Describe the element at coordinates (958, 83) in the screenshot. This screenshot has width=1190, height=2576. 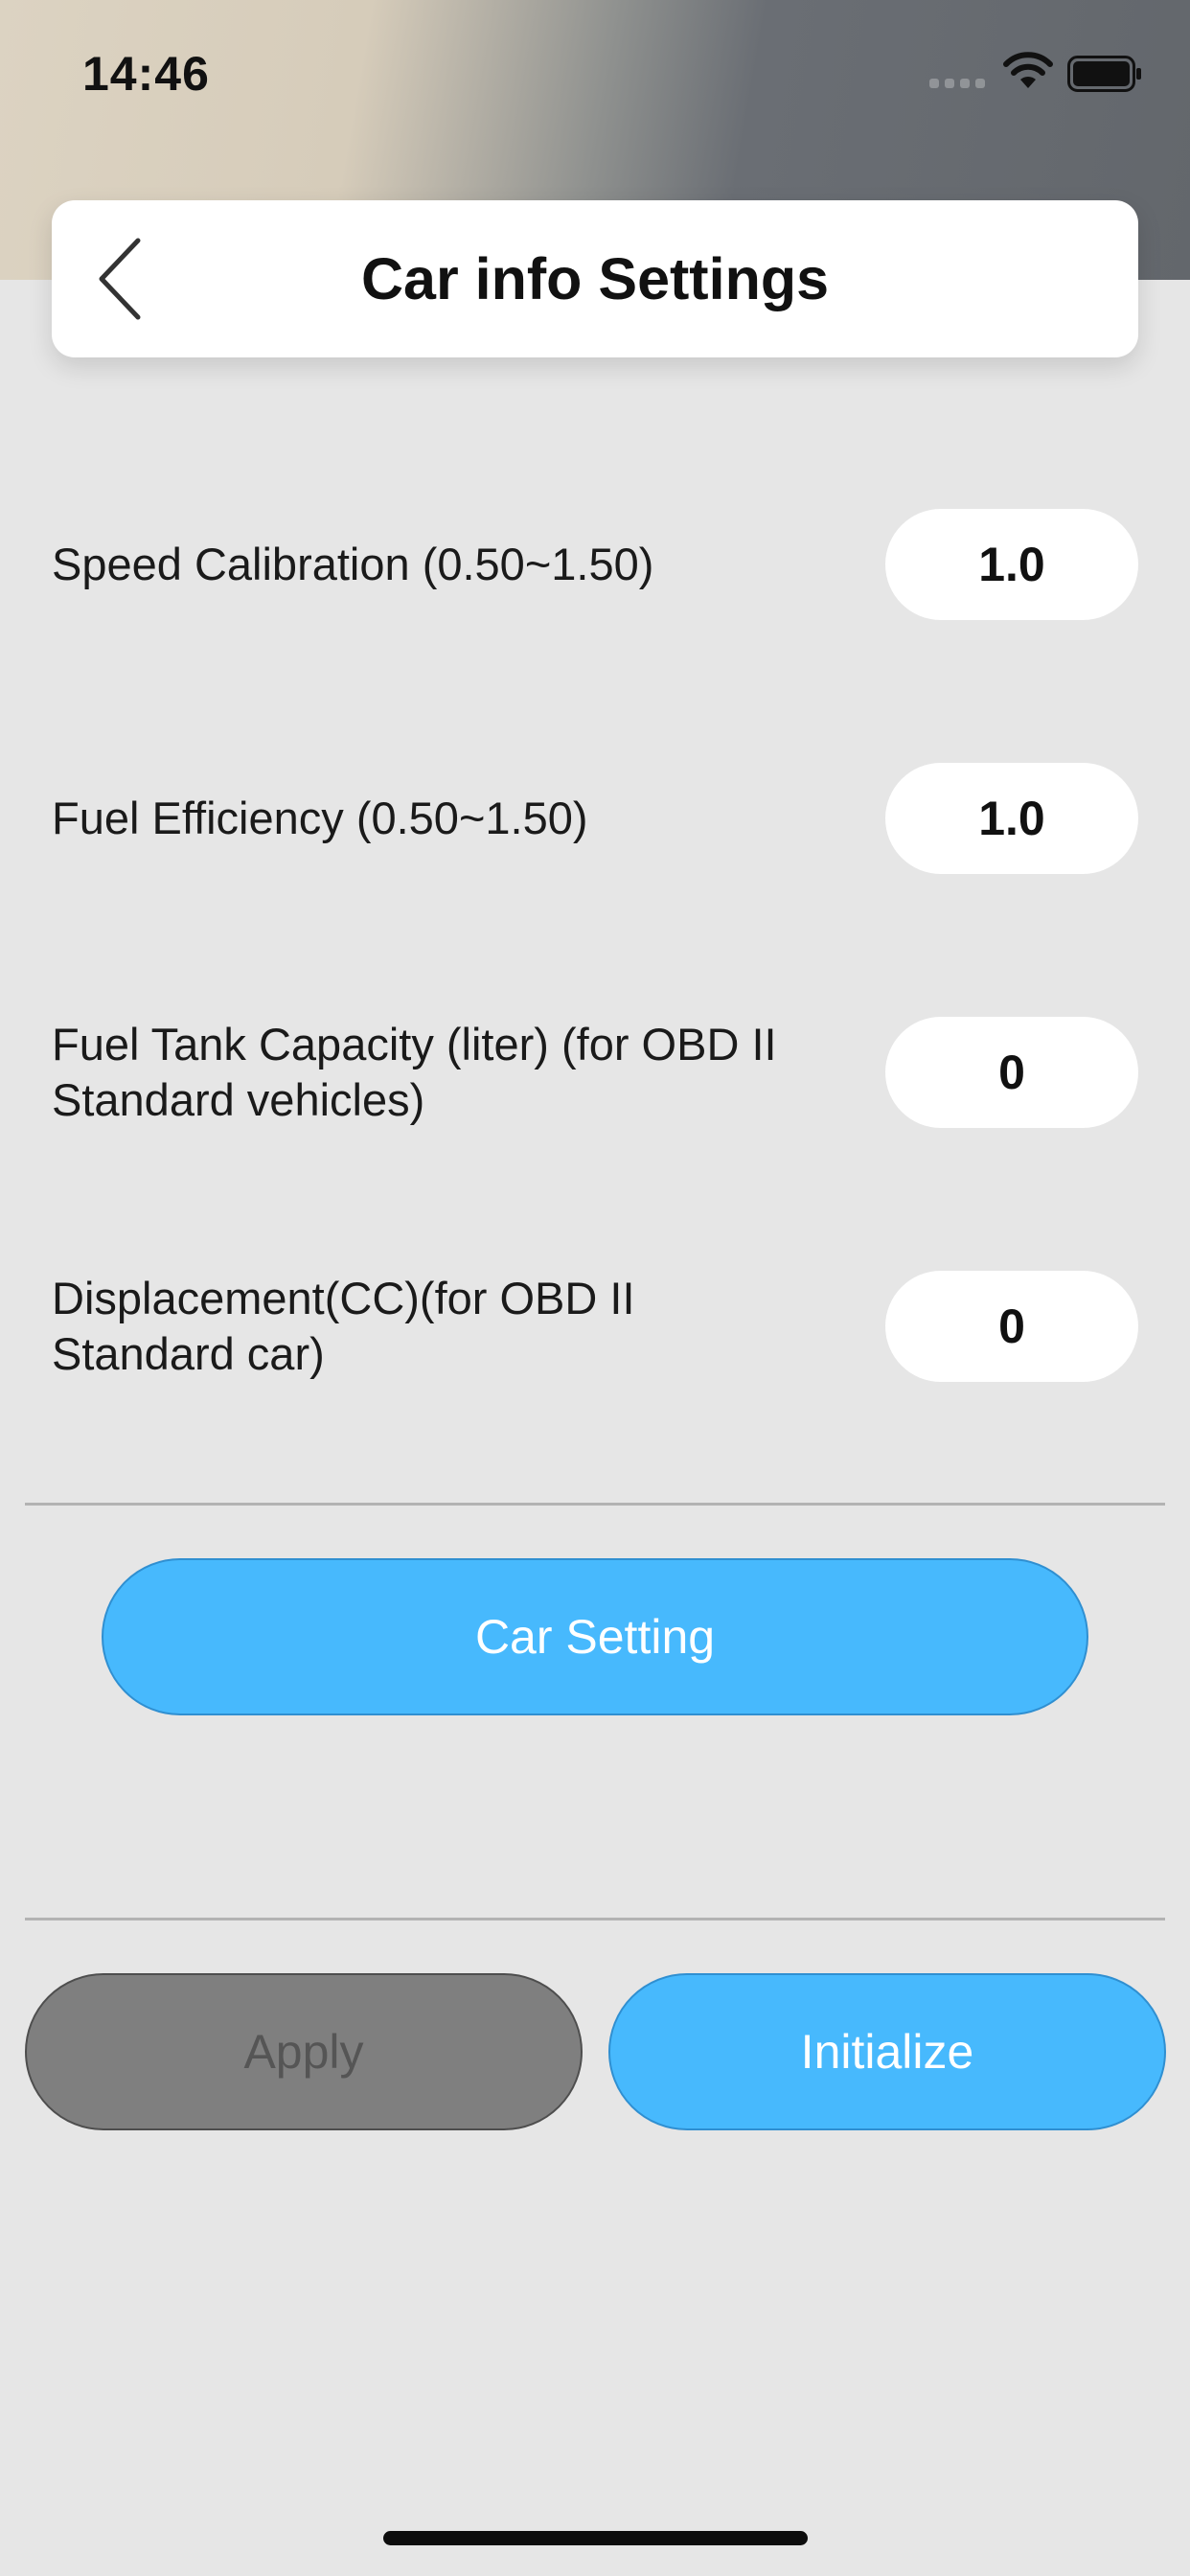
I see `cellular-signal-icon` at that location.